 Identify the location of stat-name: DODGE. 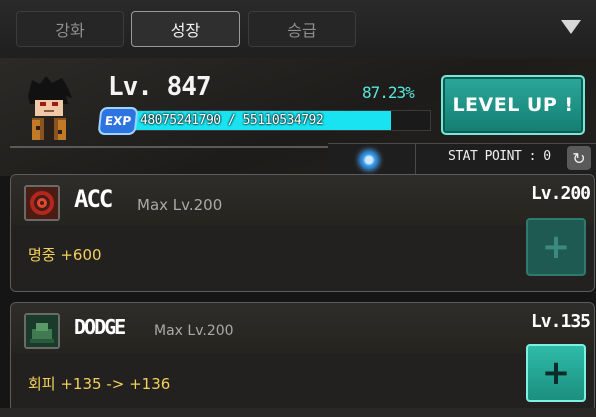
(100, 327).